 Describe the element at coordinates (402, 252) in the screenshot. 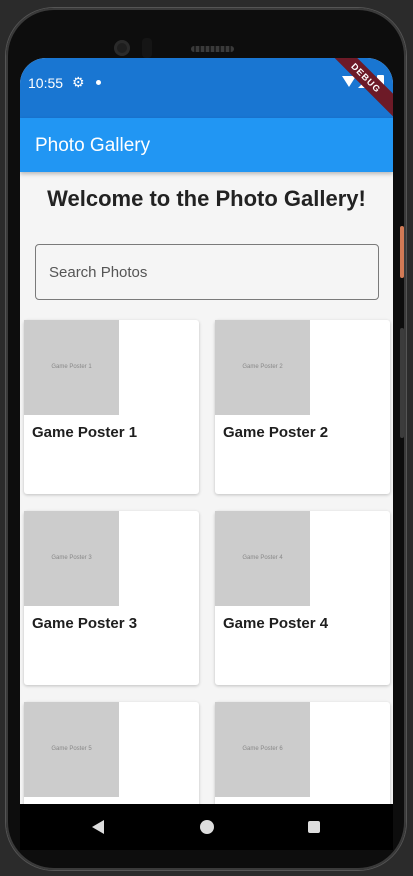

I see `volume-button` at that location.